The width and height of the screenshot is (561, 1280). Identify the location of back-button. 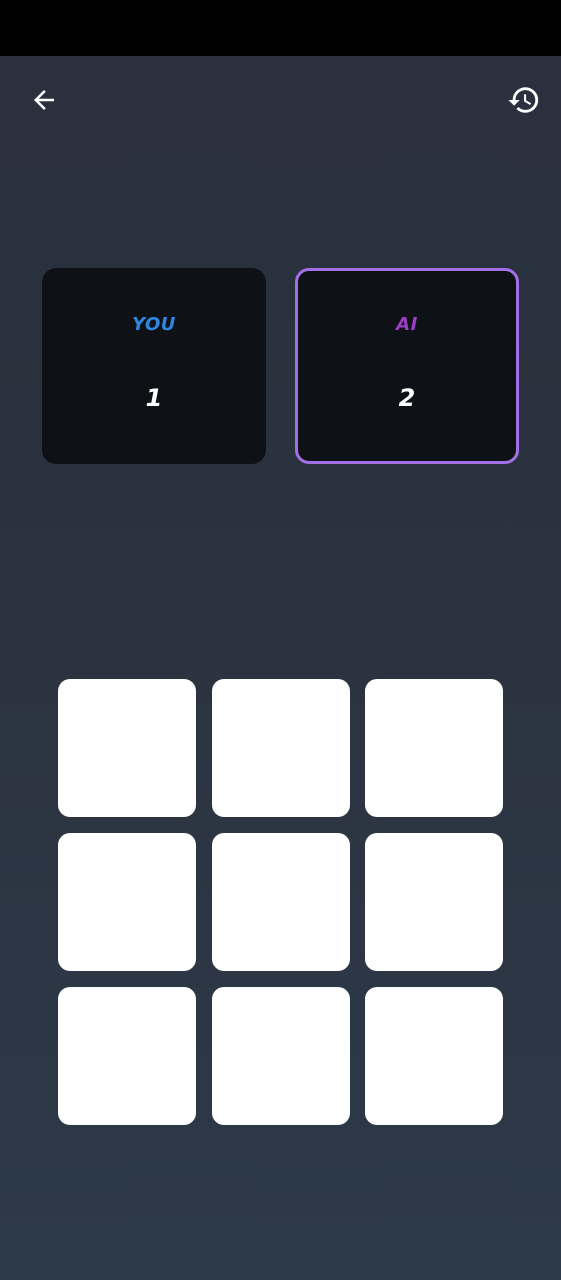
(44, 100).